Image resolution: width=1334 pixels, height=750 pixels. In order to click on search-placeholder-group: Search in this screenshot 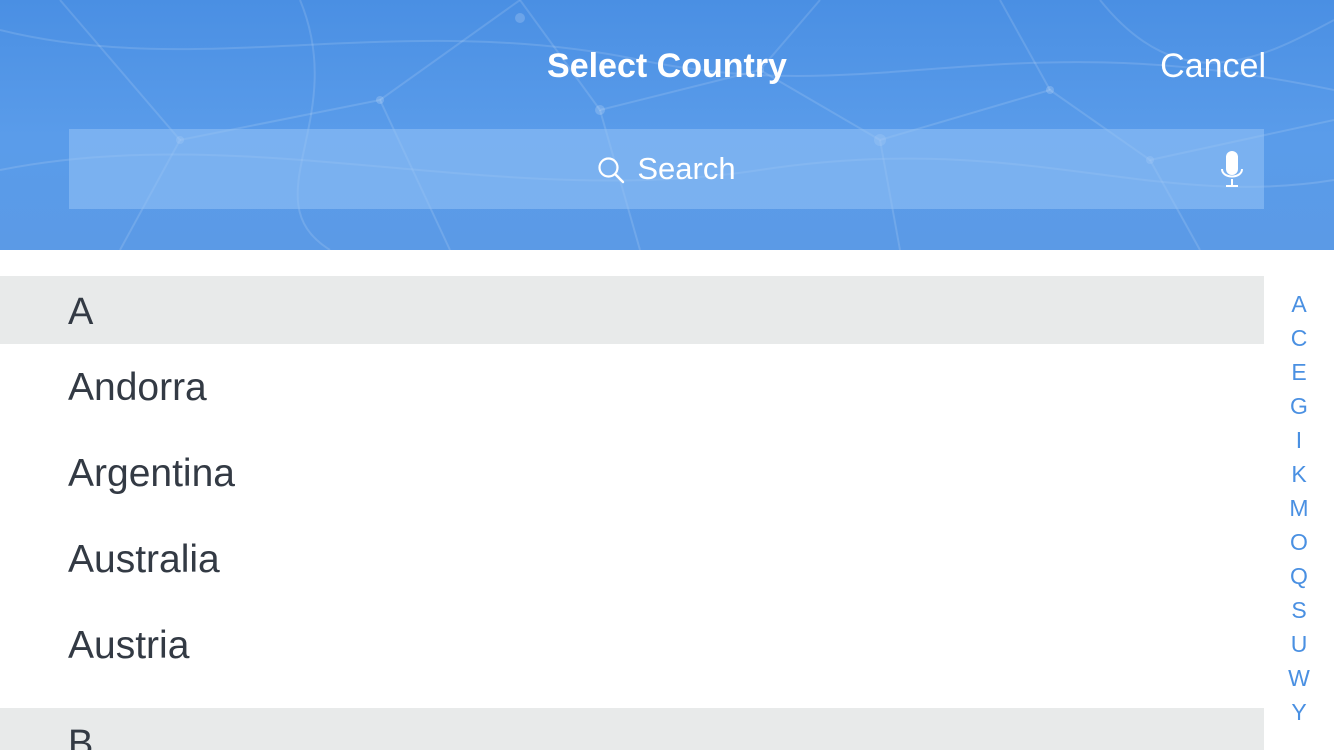, I will do `click(666, 169)`.